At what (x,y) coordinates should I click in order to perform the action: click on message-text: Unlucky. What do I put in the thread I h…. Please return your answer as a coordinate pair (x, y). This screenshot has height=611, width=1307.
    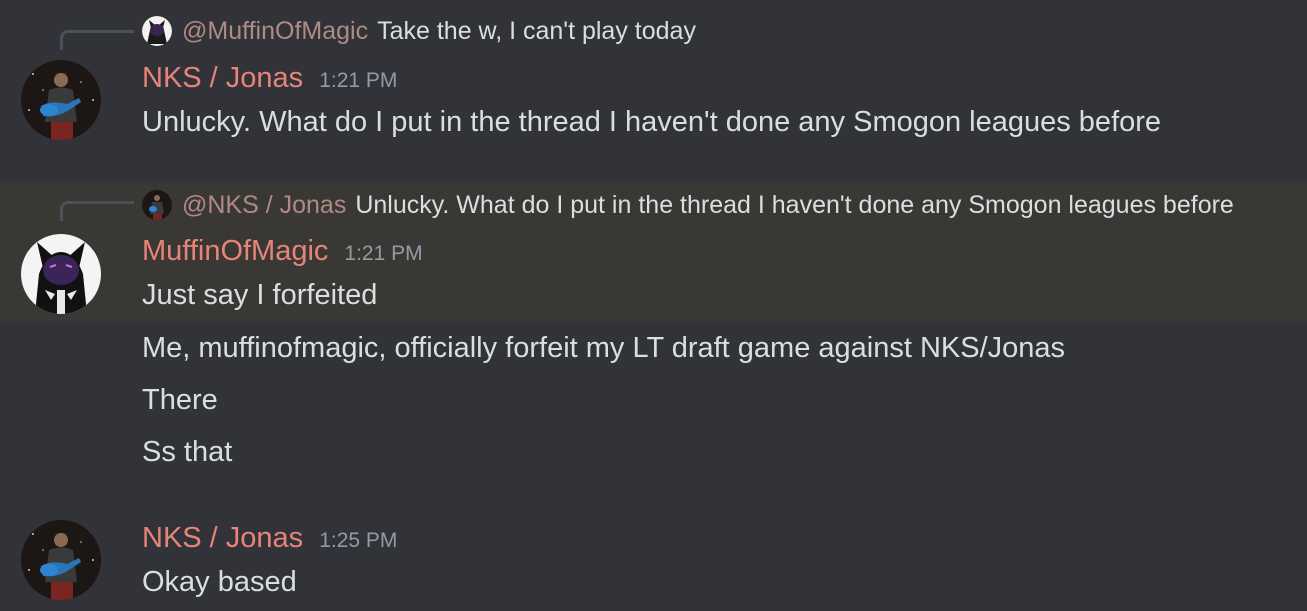
    Looking at the image, I should click on (652, 122).